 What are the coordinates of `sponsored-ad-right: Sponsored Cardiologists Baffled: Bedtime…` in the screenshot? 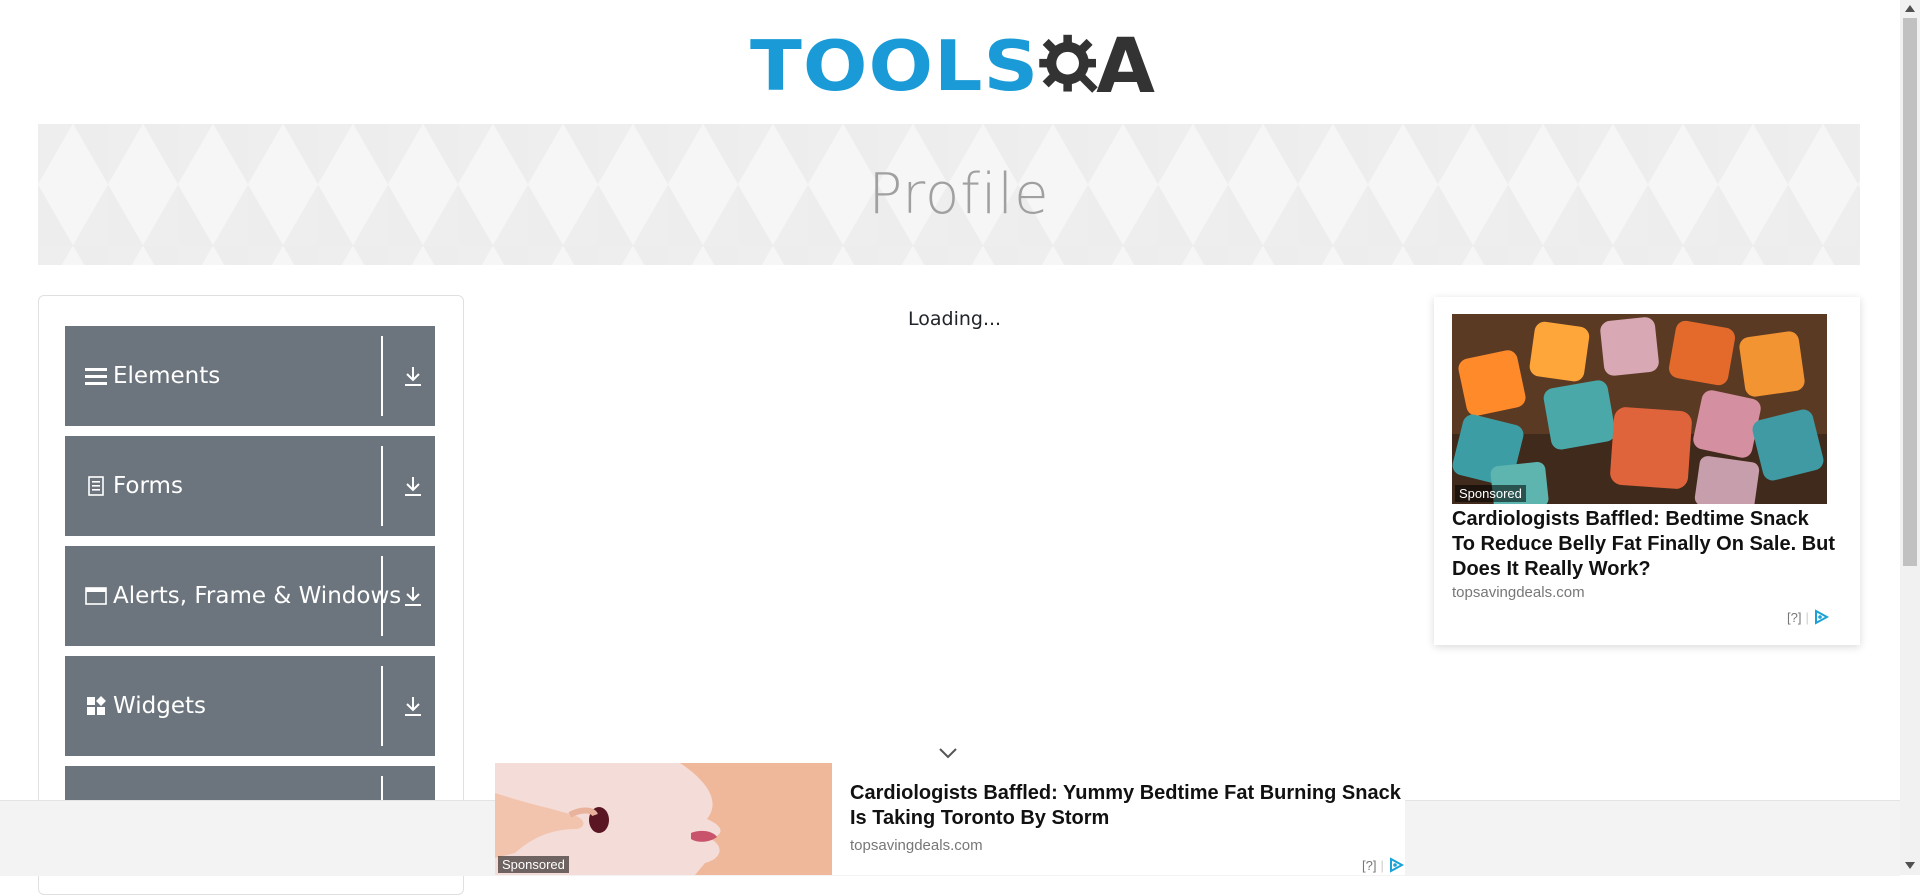 It's located at (1647, 471).